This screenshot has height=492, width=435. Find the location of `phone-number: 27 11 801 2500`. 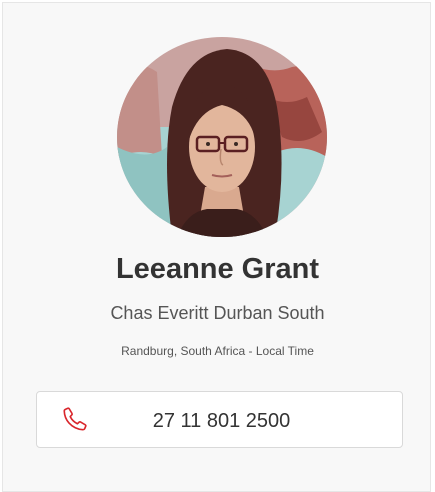

phone-number: 27 11 801 2500 is located at coordinates (220, 421).